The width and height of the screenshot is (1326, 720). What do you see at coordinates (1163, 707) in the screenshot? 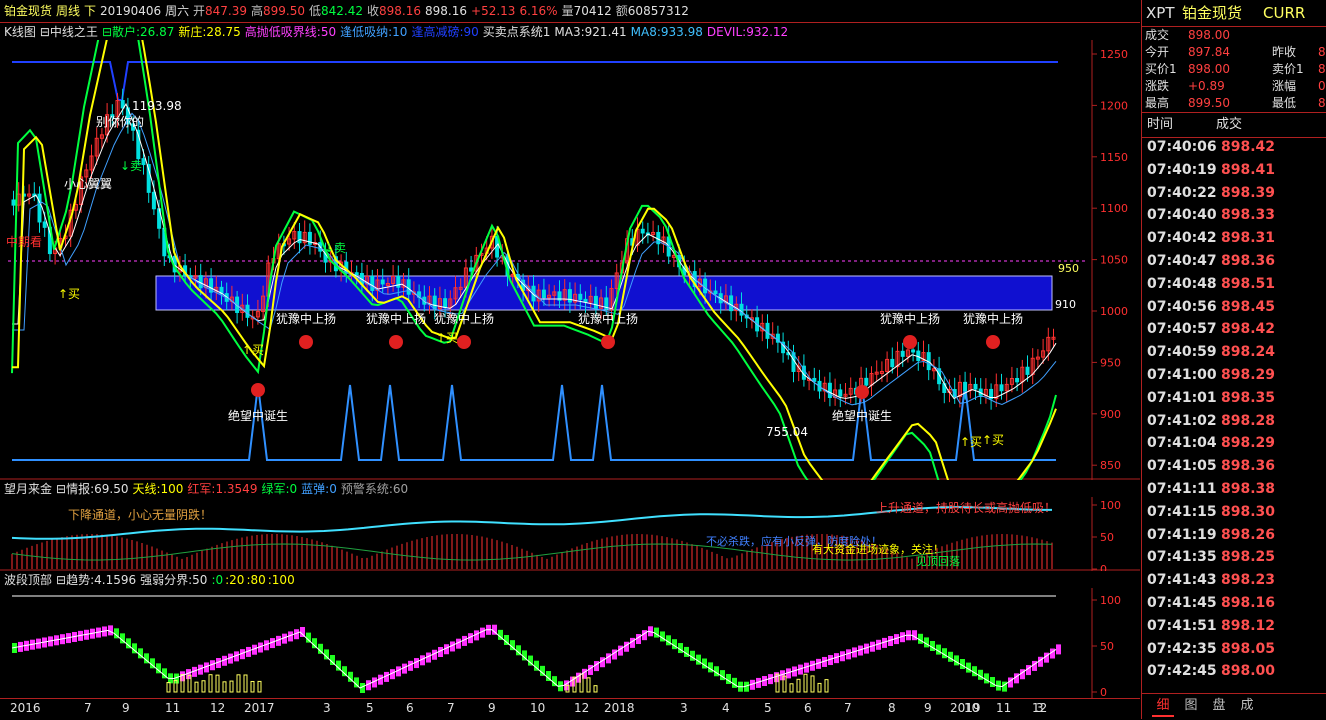
I see `tab-detail: 细` at bounding box center [1163, 707].